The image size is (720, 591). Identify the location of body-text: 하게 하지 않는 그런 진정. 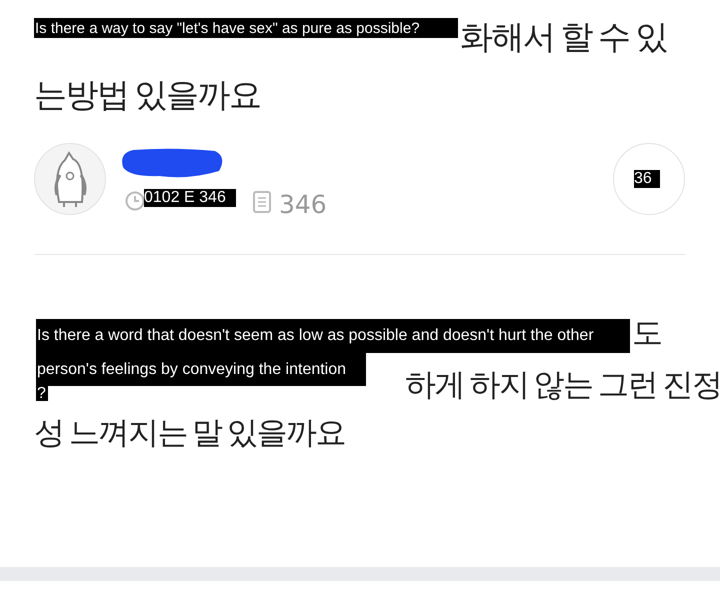
(562, 385).